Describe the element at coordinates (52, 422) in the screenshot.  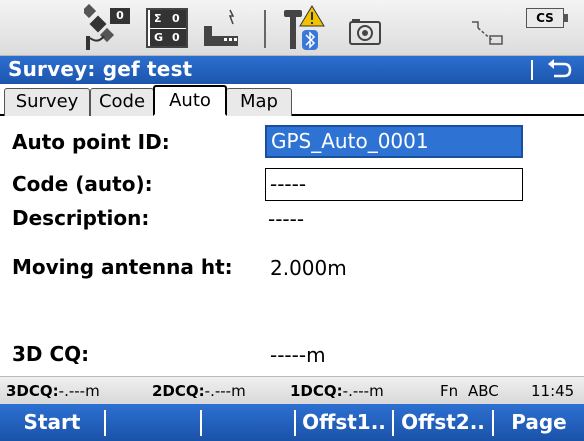
I see `start-softkey: Start` at that location.